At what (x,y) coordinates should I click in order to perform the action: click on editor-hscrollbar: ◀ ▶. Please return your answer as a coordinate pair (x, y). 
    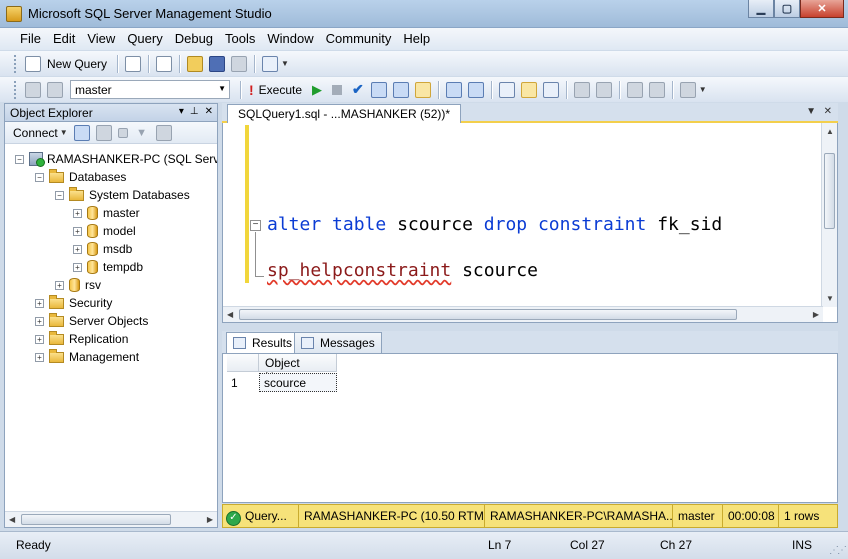
    Looking at the image, I should click on (523, 314).